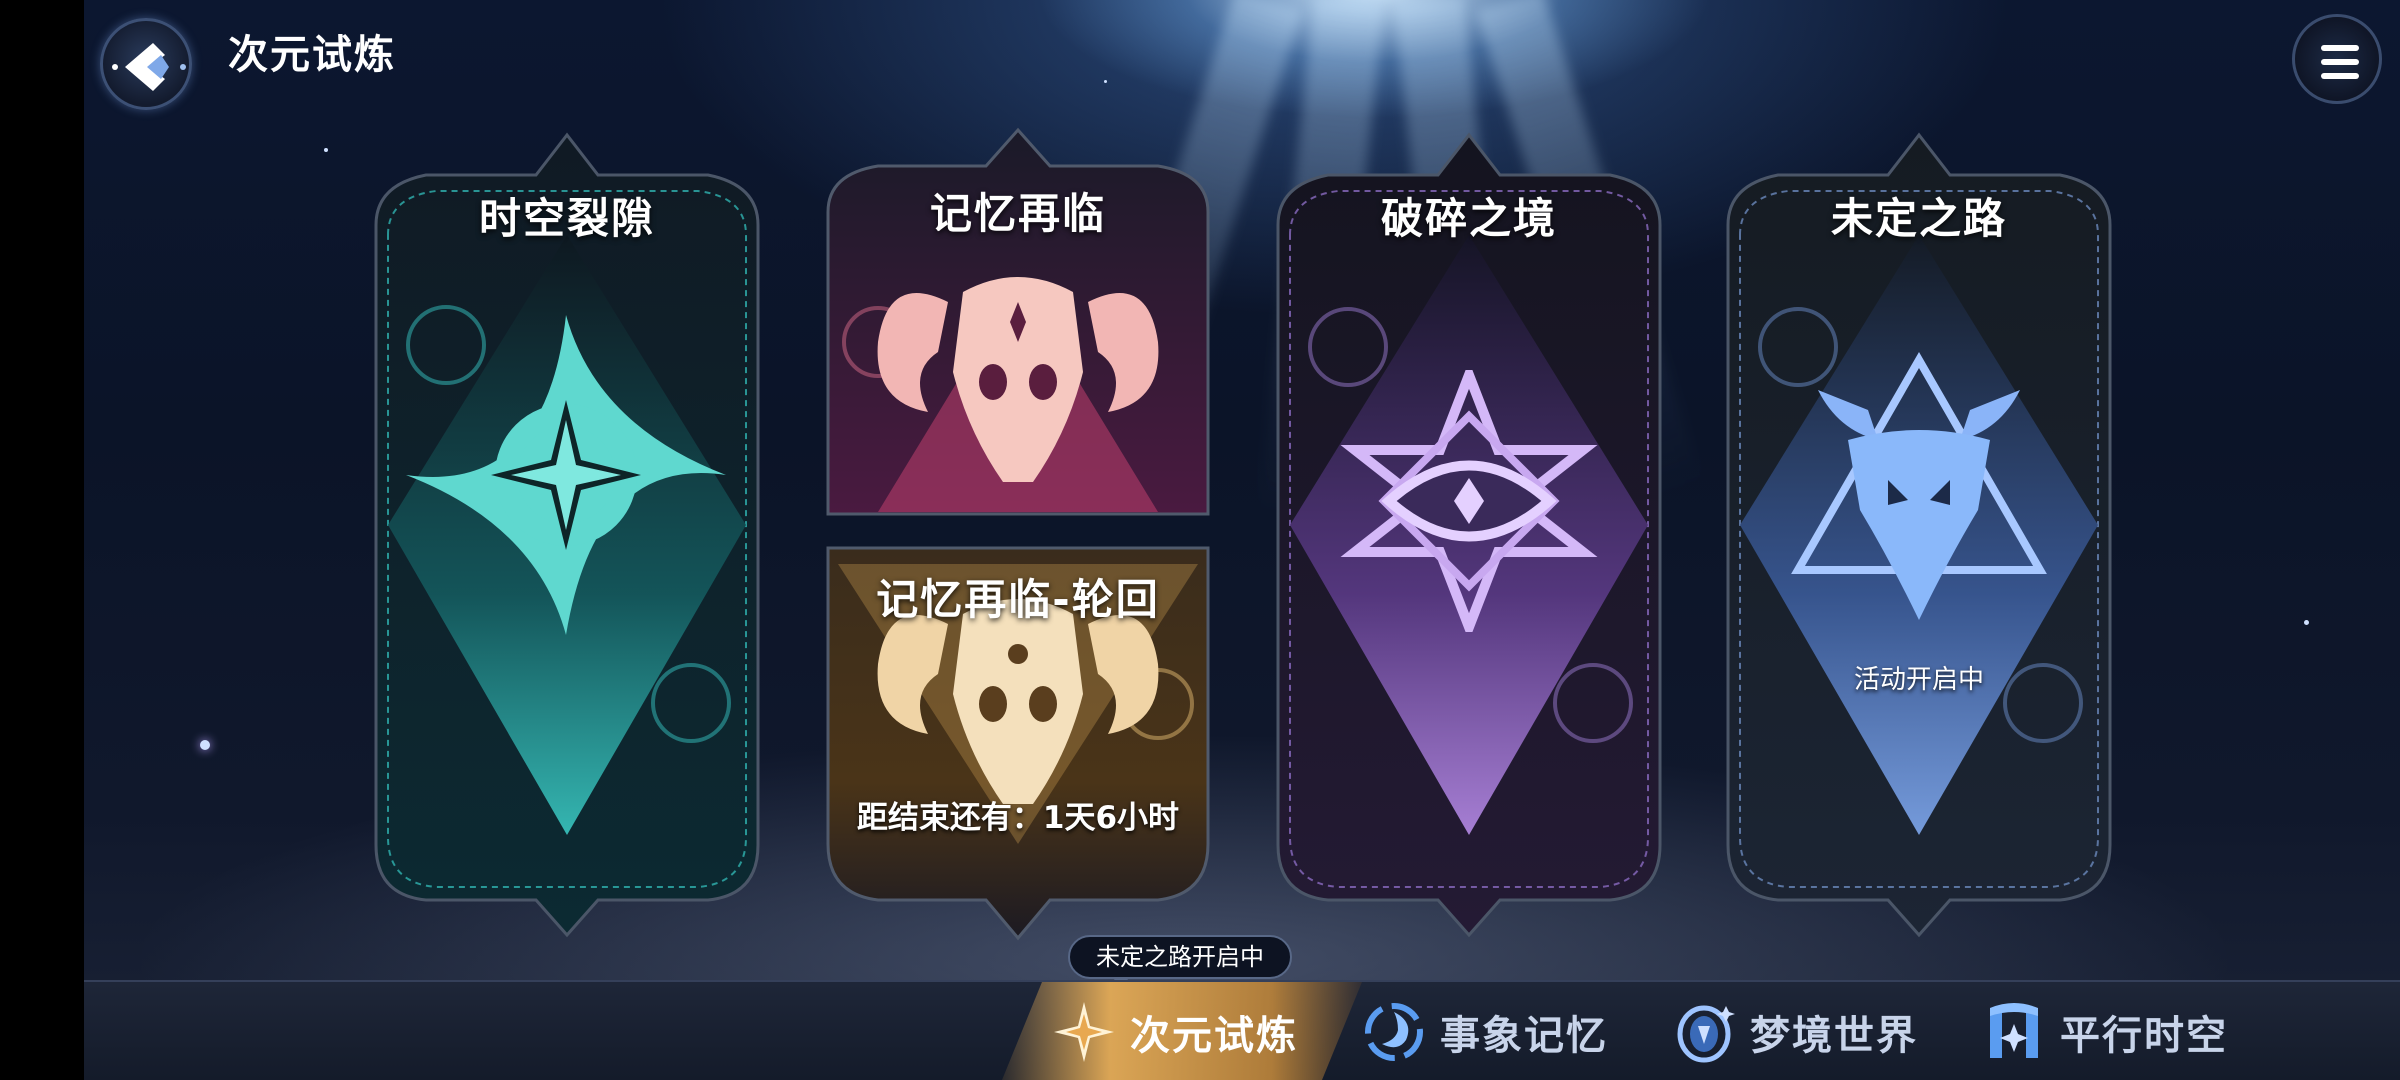 Image resolution: width=2400 pixels, height=1080 pixels. I want to click on card-undetermined: 未定之路 活动开启中, so click(1919, 535).